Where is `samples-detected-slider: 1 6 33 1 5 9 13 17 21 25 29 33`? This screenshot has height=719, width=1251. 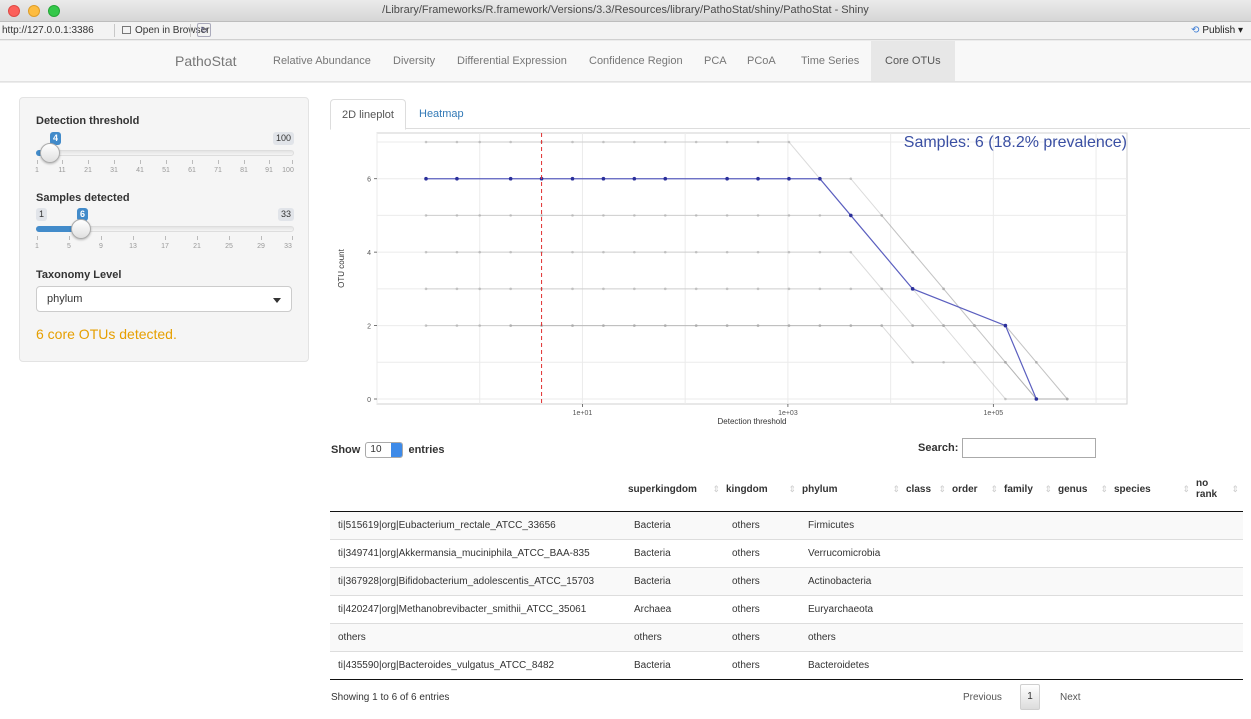
samples-detected-slider: 1 6 33 1 5 9 13 17 21 25 29 33 is located at coordinates (164, 231).